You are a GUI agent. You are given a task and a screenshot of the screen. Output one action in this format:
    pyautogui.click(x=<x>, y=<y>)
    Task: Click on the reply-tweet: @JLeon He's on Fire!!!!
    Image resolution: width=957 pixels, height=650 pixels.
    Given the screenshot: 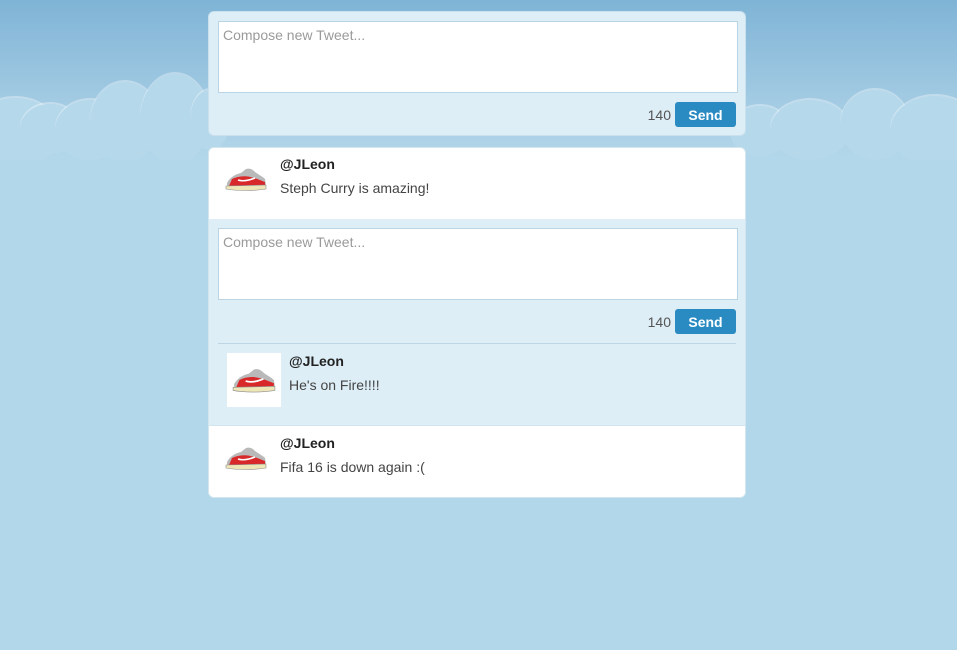 What is the action you would take?
    pyautogui.click(x=477, y=375)
    